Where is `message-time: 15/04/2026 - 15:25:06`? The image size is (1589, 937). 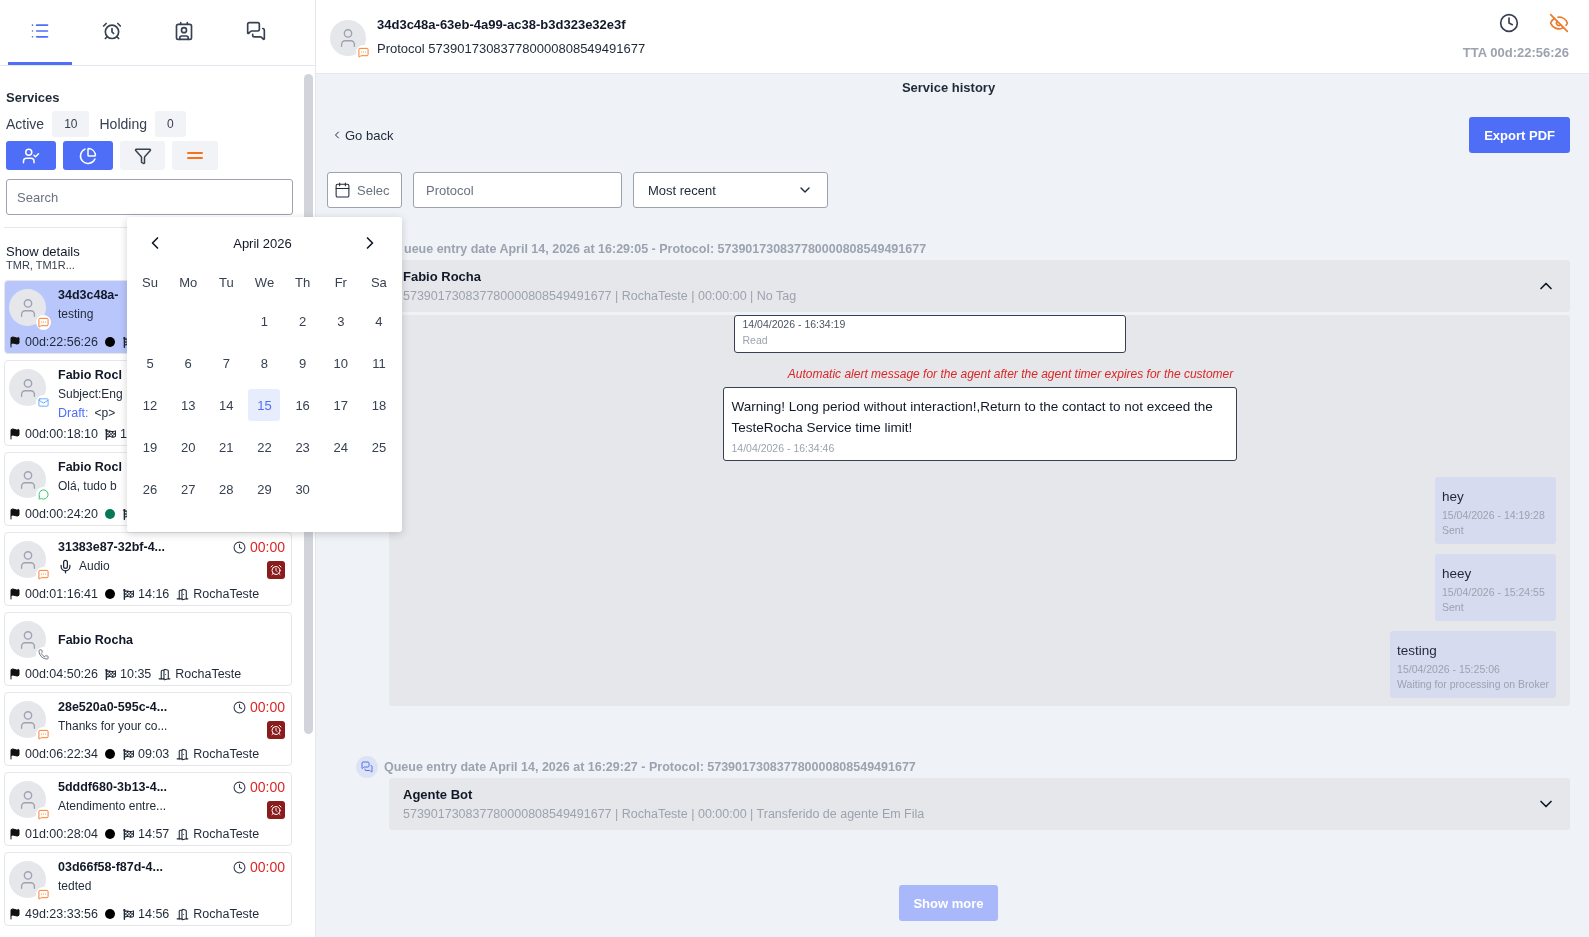
message-time: 15/04/2026 - 15:25:06 is located at coordinates (1448, 669).